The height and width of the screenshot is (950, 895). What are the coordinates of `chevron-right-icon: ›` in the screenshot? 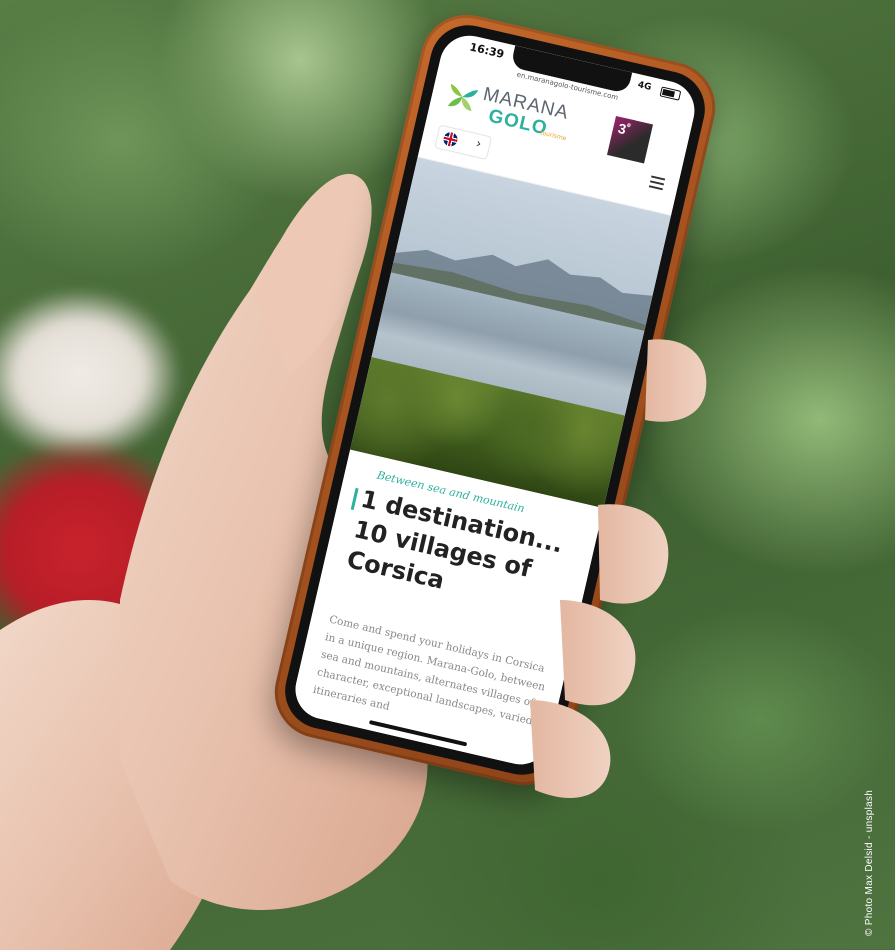 It's located at (478, 144).